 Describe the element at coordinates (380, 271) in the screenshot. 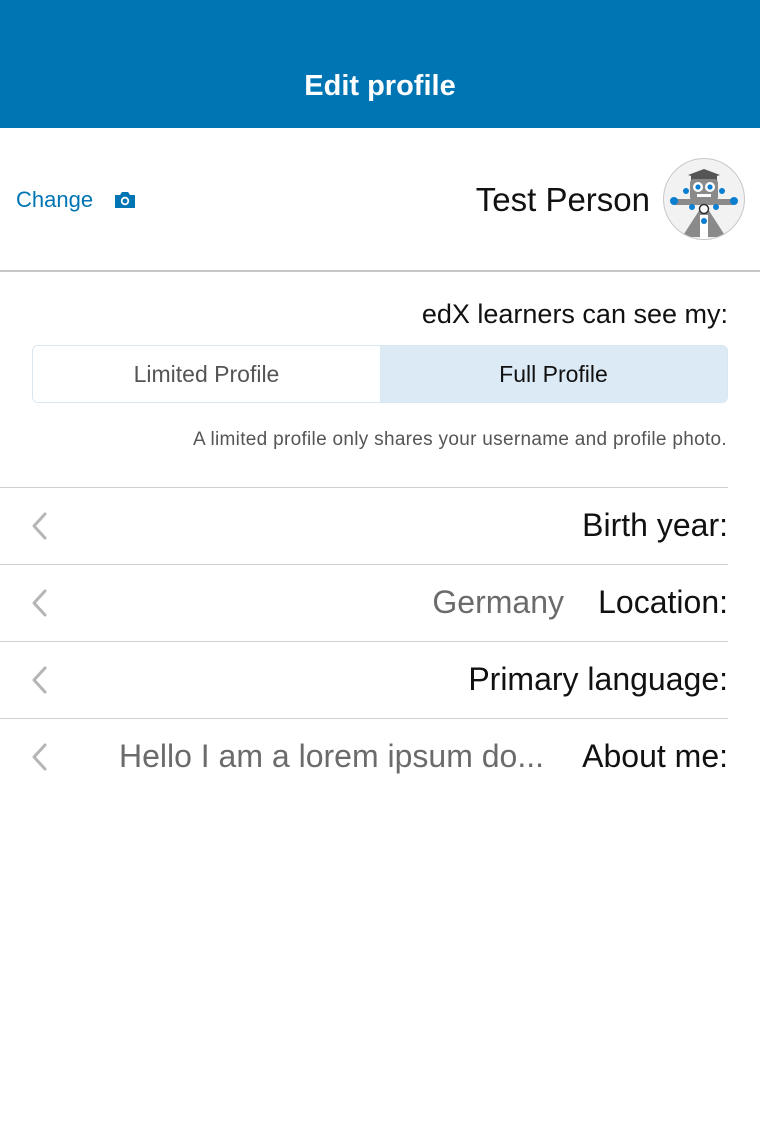

I see `header-divider` at that location.